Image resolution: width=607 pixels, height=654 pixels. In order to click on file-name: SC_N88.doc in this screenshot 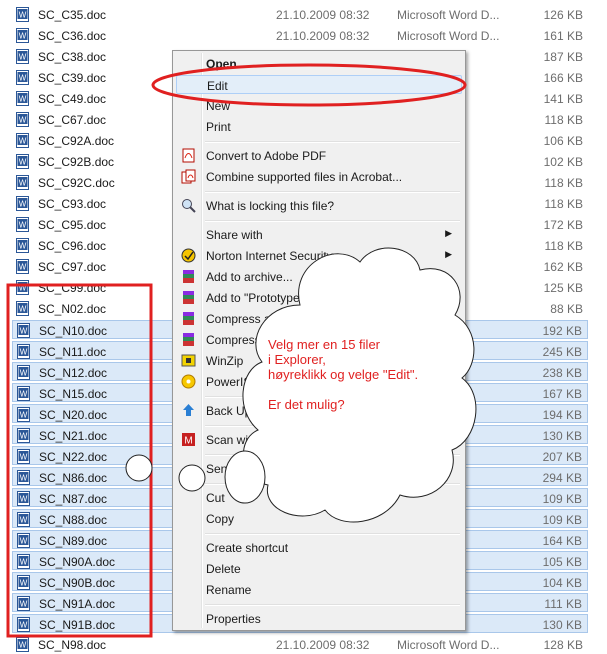, I will do `click(73, 520)`.